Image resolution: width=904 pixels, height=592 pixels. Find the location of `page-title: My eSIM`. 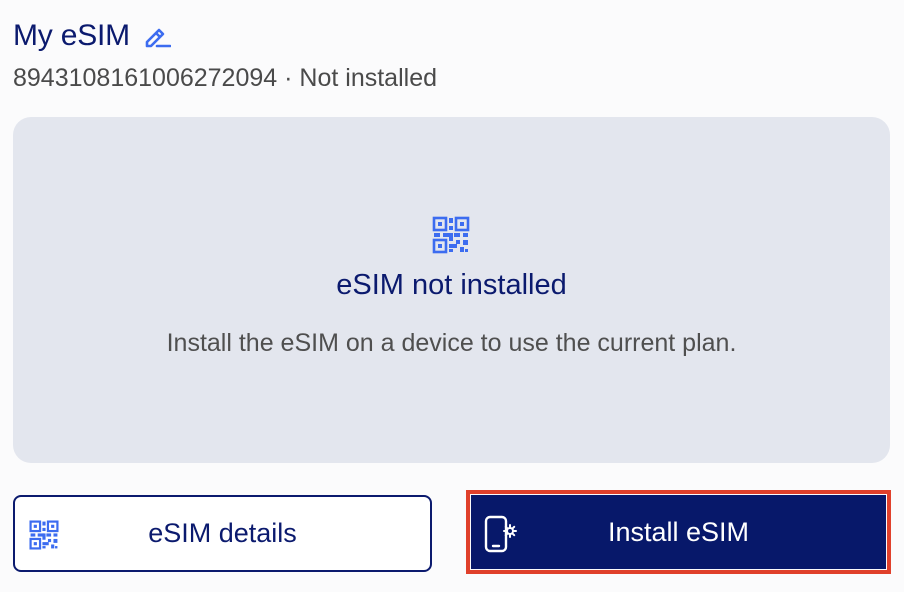

page-title: My eSIM is located at coordinates (71, 35).